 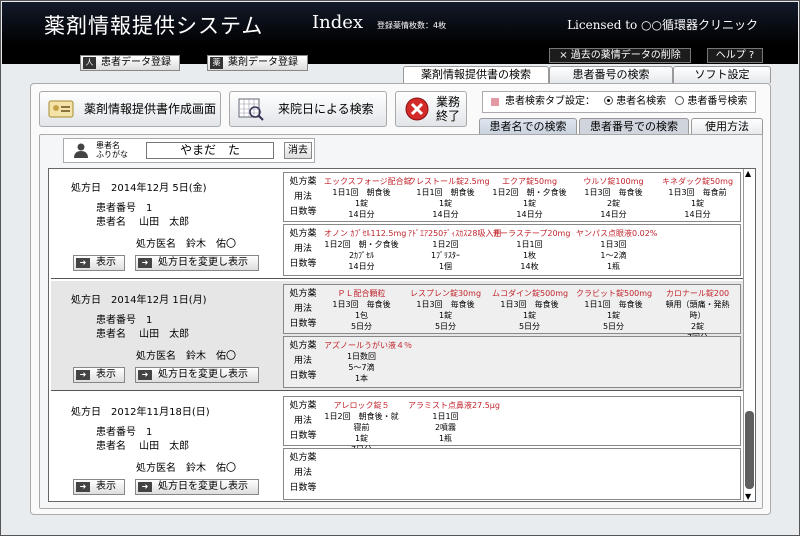 I want to click on drug-usage: 1日2回, so click(x=445, y=244).